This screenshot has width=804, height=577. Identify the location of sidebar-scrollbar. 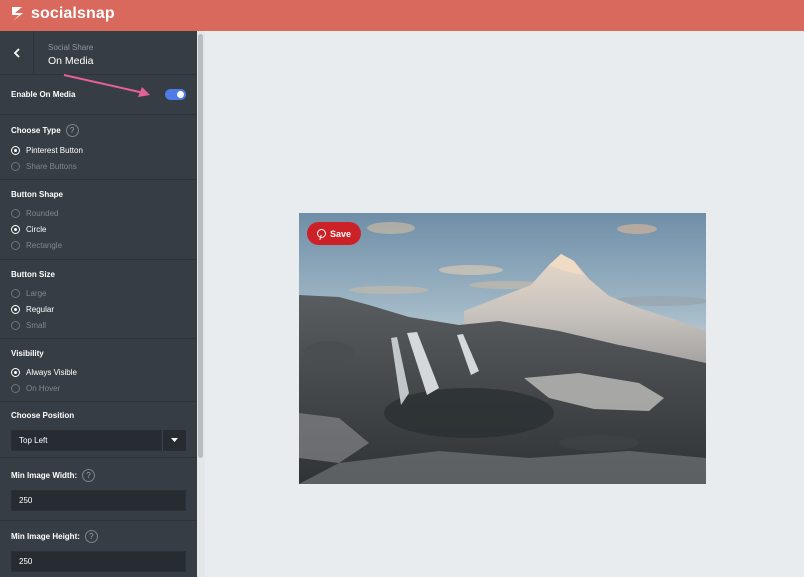
(201, 304).